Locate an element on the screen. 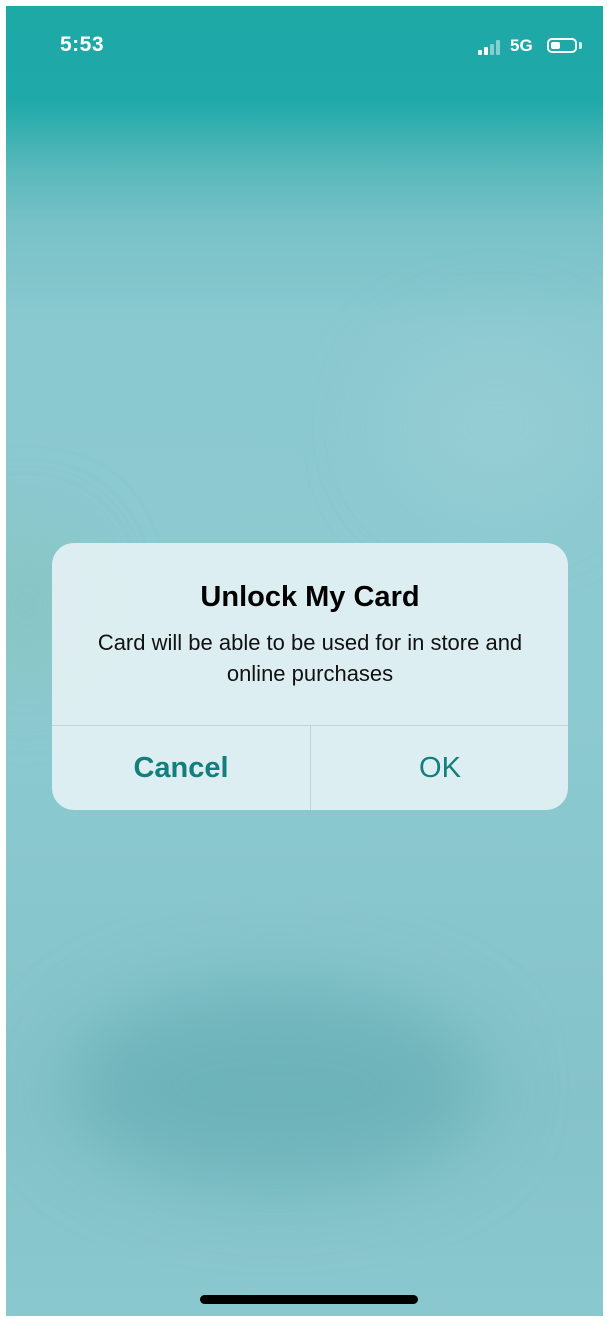  ok-button: OK is located at coordinates (439, 768).